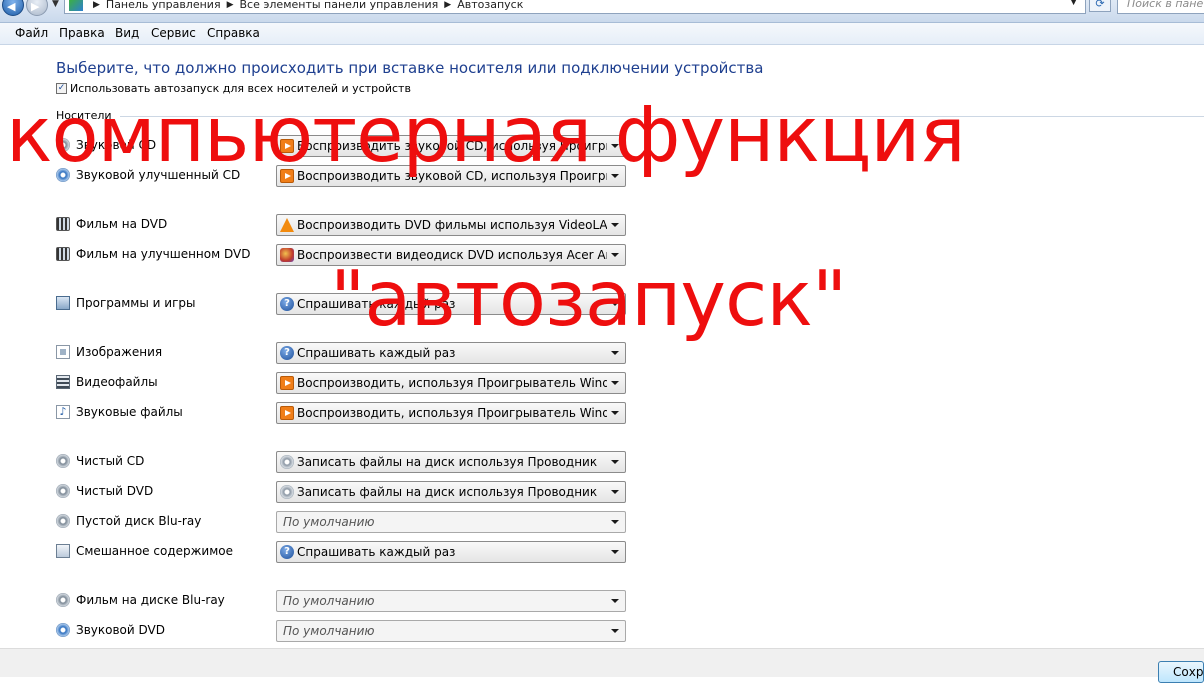 The image size is (1204, 683). Describe the element at coordinates (163, 5) in the screenshot. I see `breadcrumb-item-control-panel: Панель управления` at that location.